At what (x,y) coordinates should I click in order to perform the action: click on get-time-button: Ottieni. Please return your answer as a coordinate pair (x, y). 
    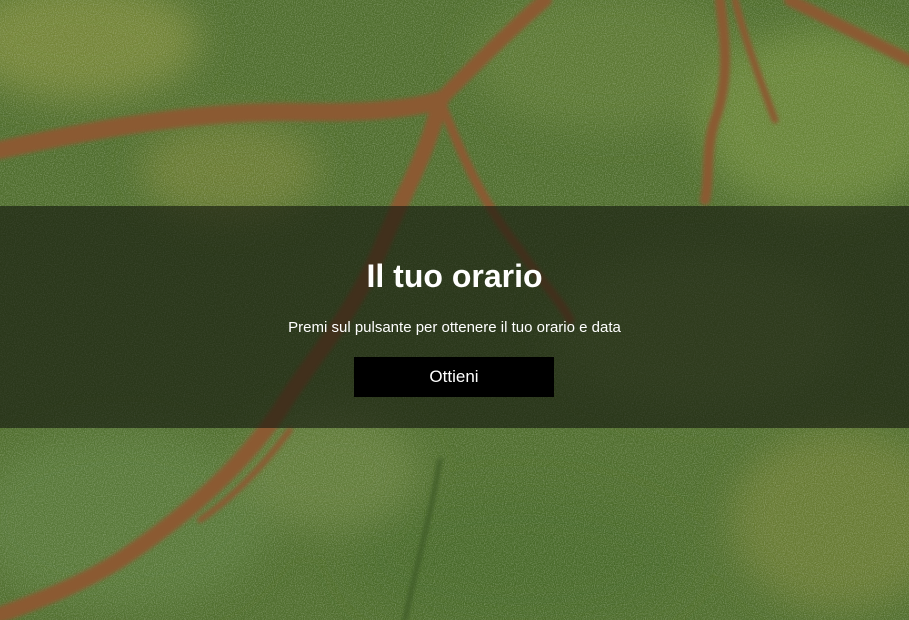
    Looking at the image, I should click on (454, 377).